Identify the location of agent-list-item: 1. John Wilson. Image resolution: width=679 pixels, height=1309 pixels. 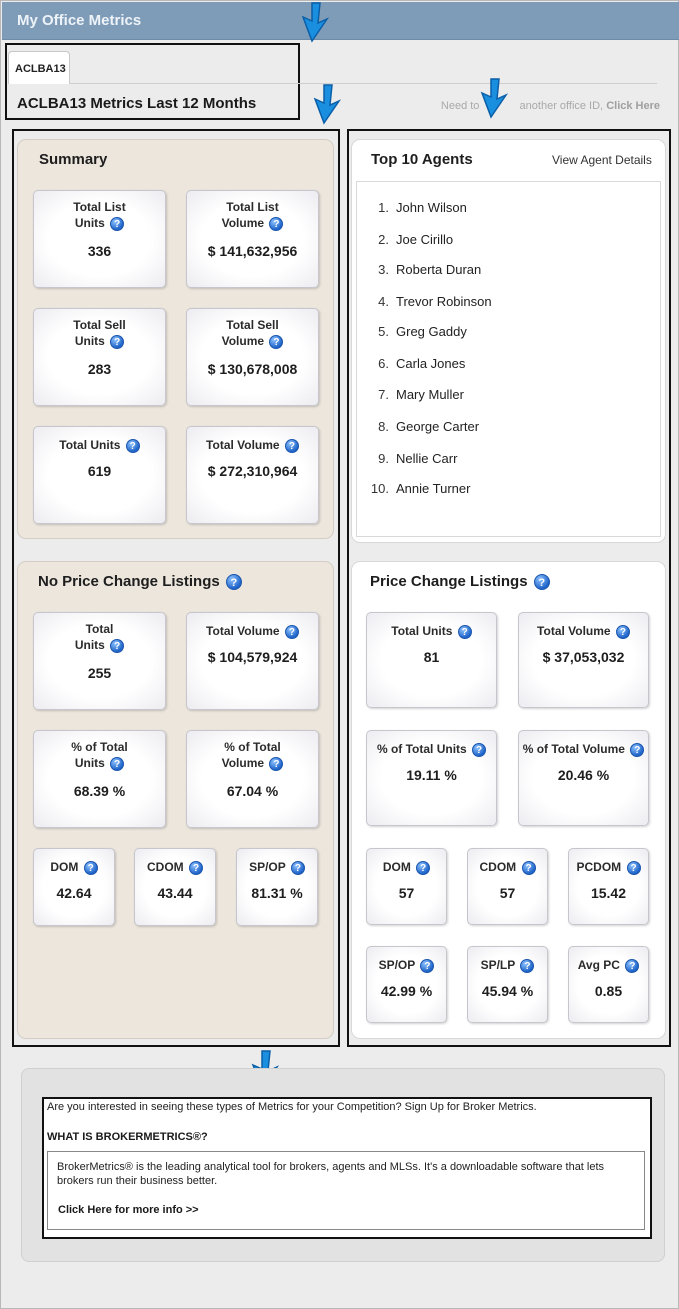
(412, 207).